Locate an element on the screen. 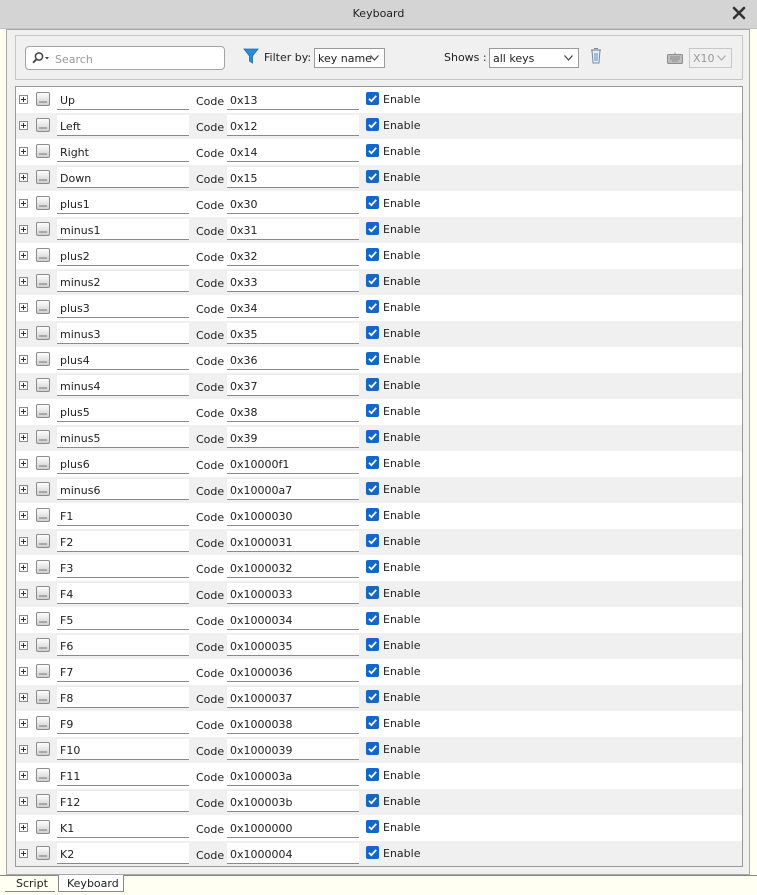 This screenshot has width=757, height=895. close-icon is located at coordinates (739, 13).